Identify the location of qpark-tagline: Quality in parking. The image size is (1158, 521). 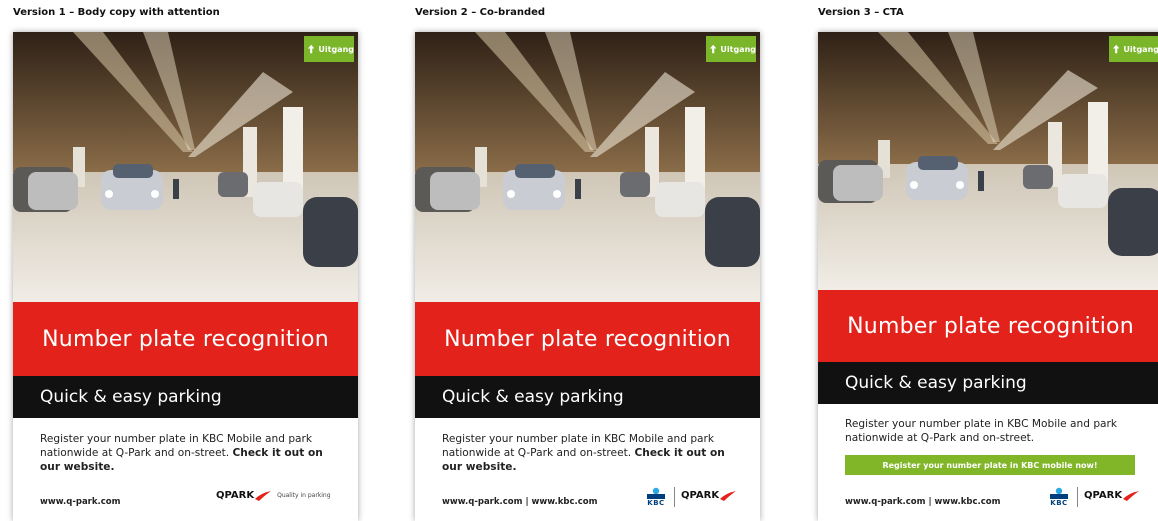
(304, 495).